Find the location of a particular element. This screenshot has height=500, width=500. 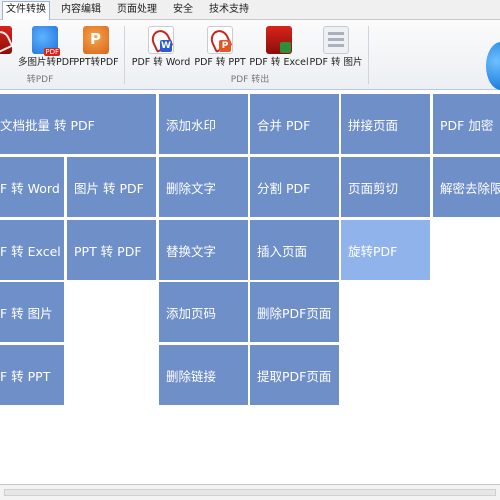

pdf-to-excel-button: PDF 转 Excel is located at coordinates (279, 48).